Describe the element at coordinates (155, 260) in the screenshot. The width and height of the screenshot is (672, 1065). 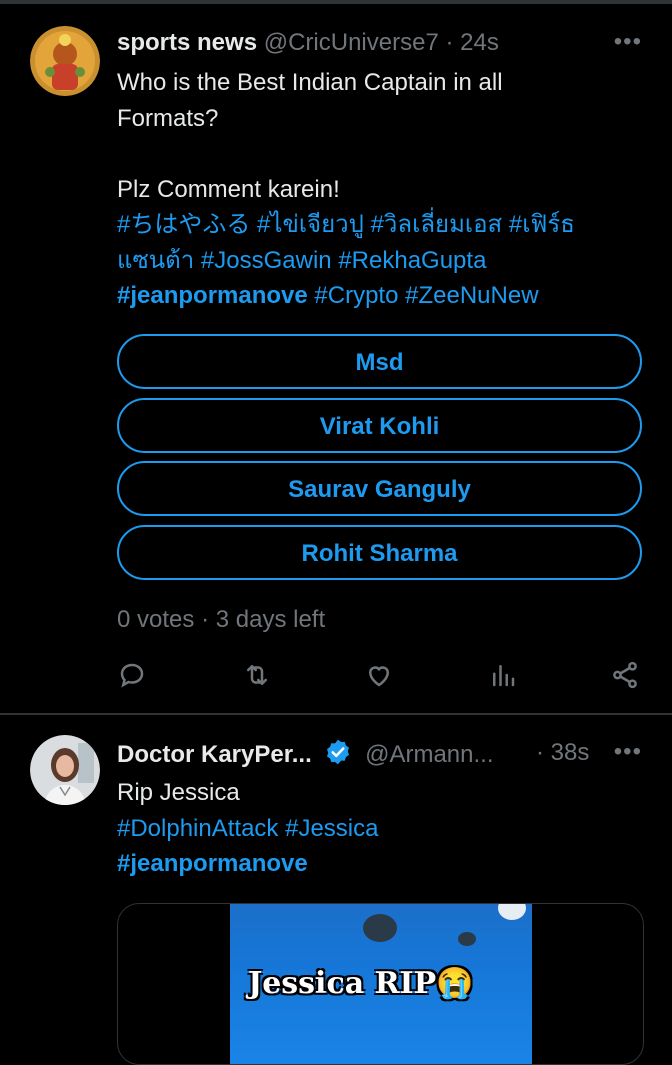
I see `hashtag: แซนต้า` at that location.